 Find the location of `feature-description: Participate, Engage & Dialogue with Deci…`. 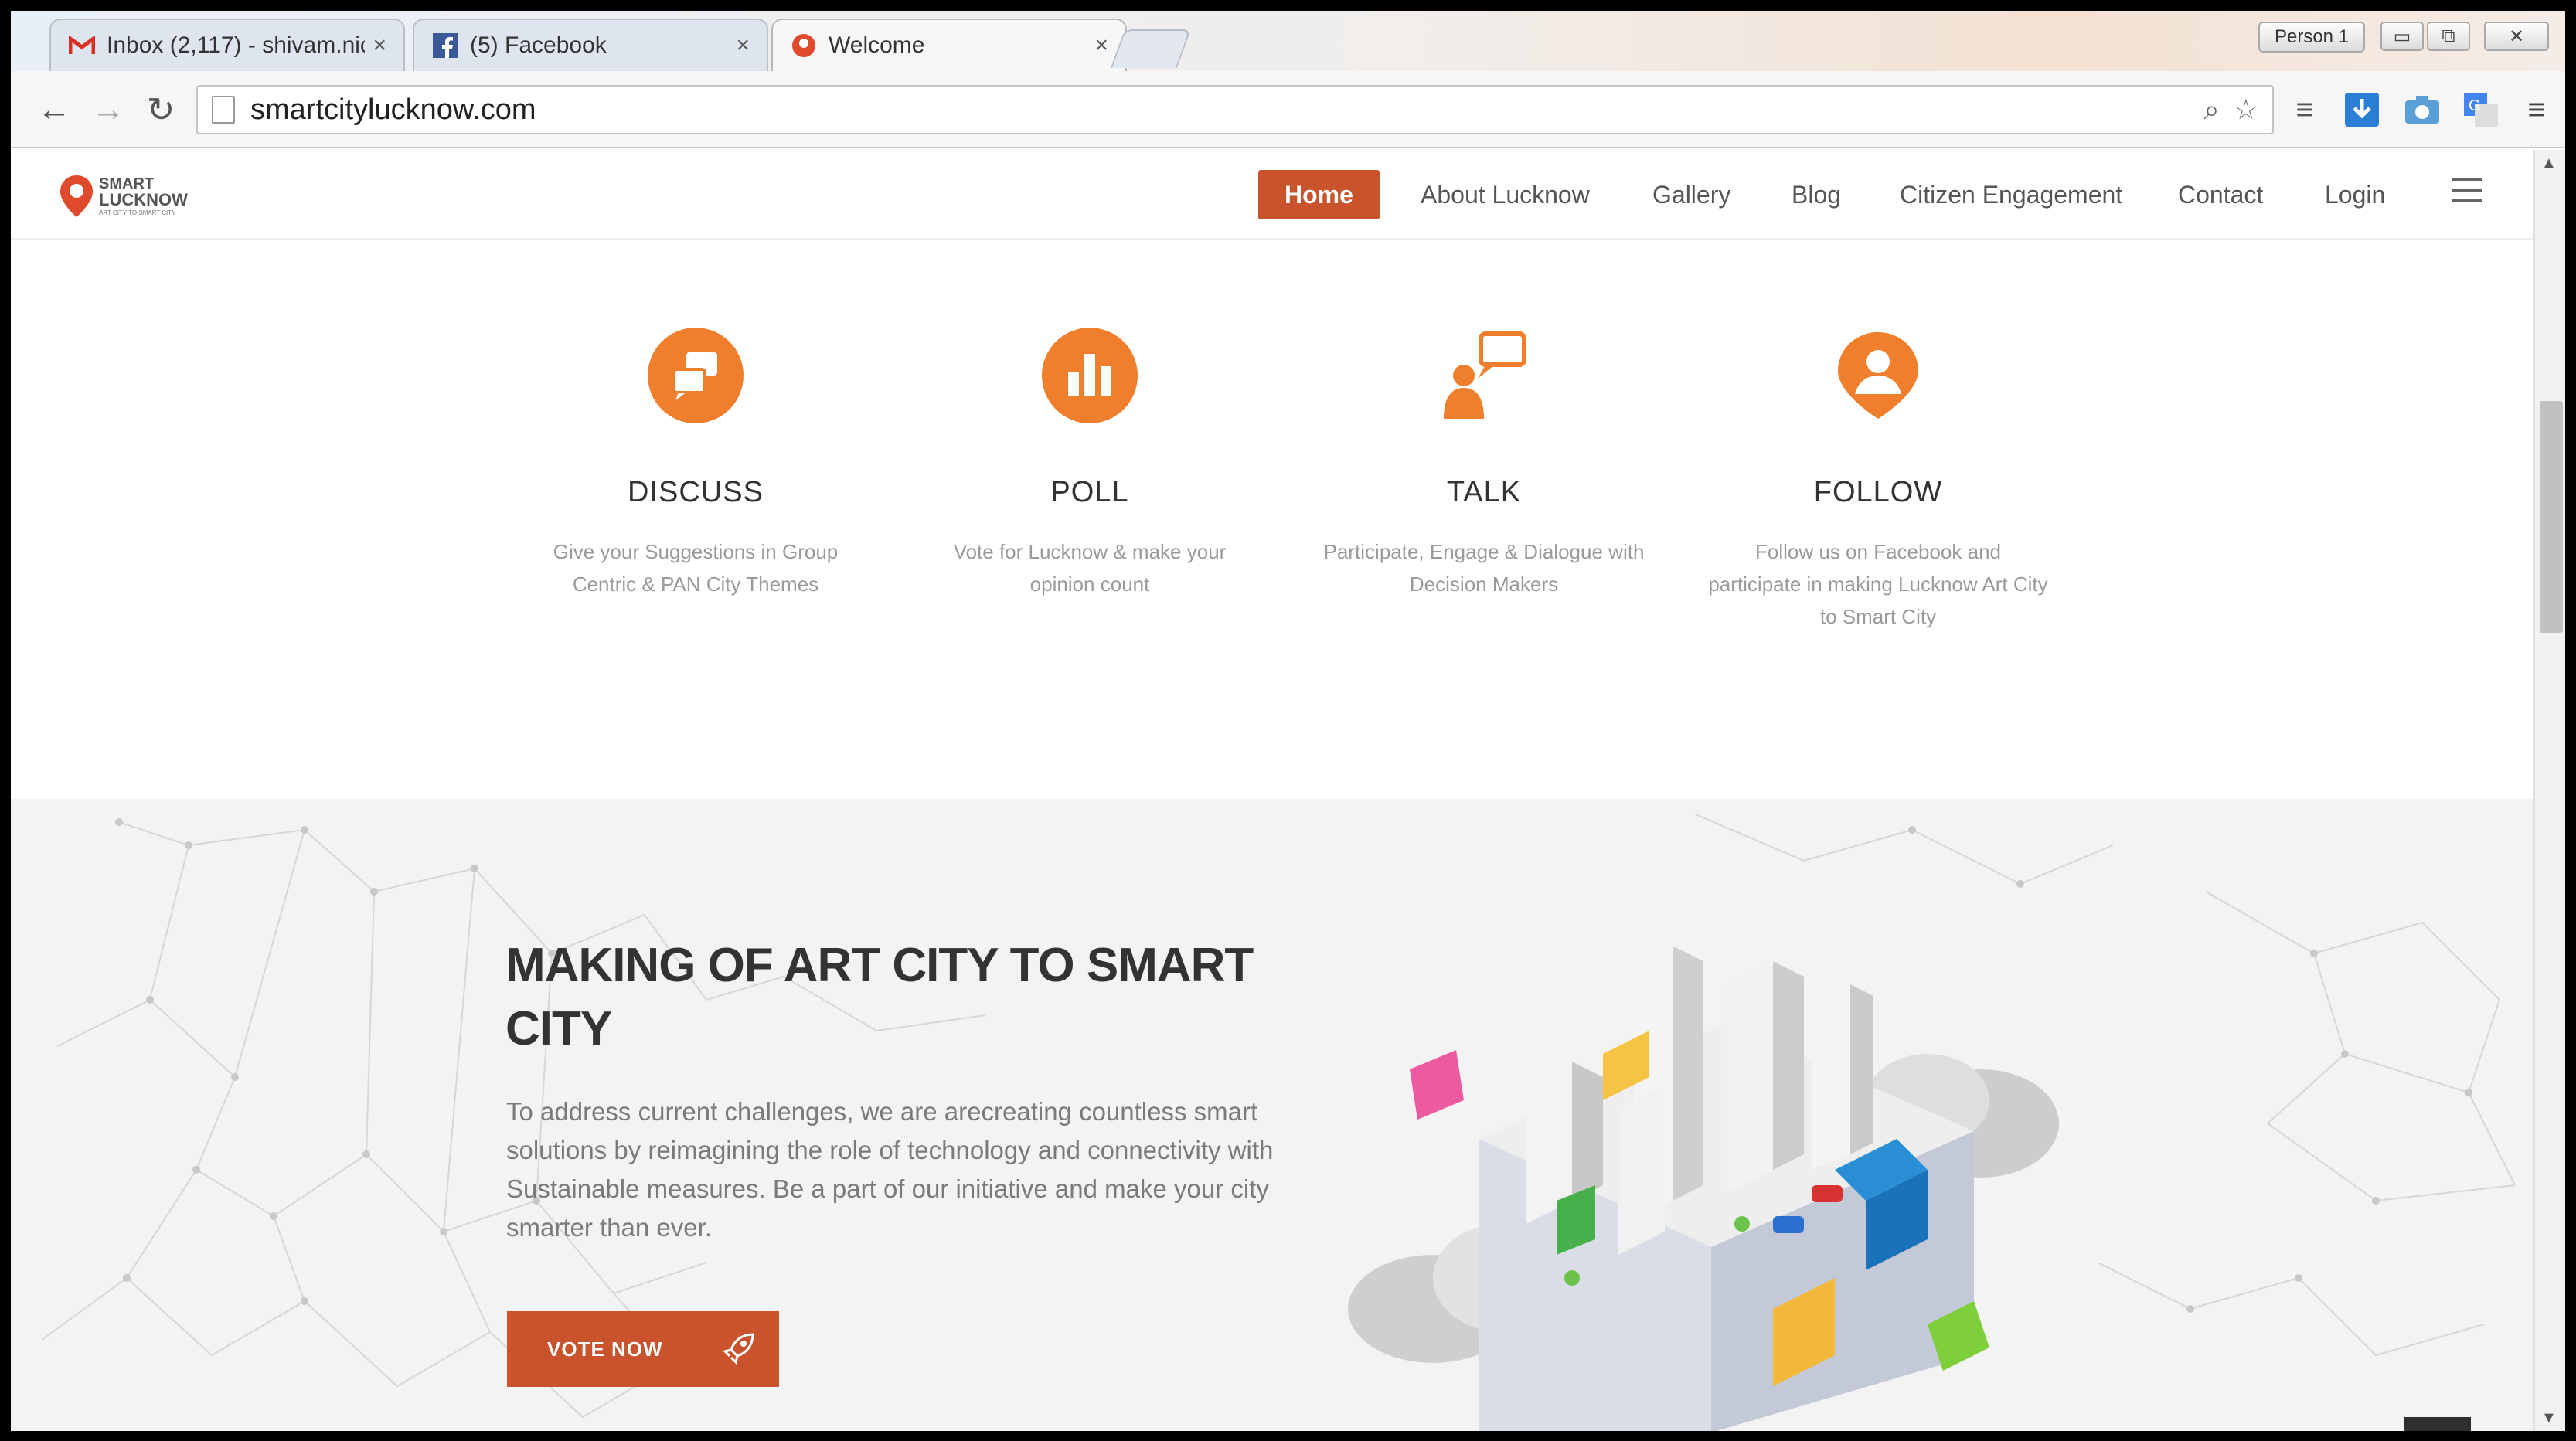

feature-description: Participate, Engage & Dialogue with Deci… is located at coordinates (1484, 568).